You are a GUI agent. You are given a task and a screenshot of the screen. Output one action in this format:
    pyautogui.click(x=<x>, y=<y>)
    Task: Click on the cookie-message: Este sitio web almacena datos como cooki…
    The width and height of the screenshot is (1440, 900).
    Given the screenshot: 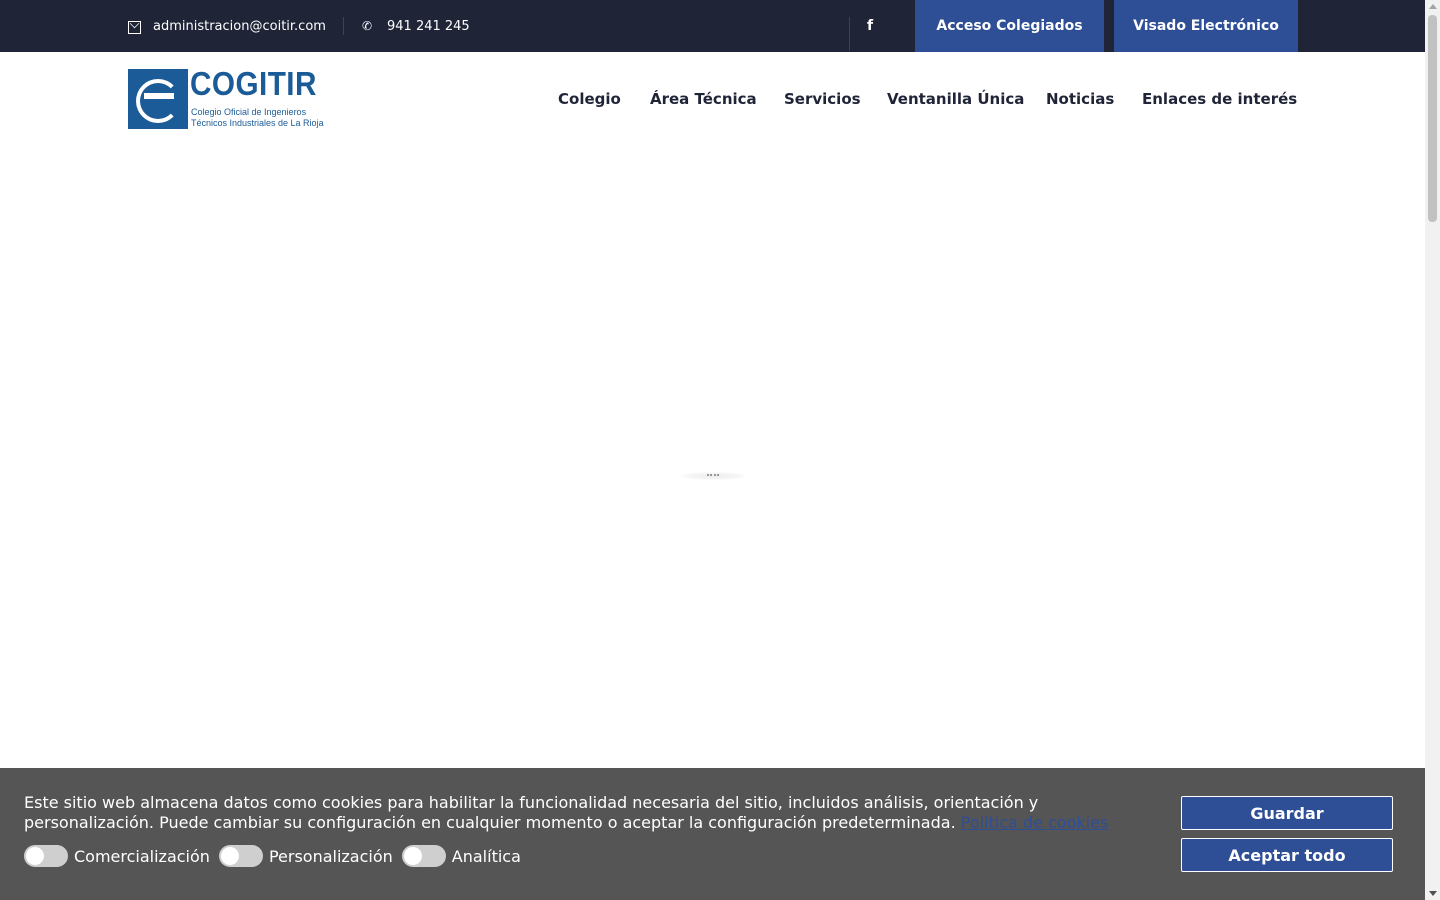 What is the action you would take?
    pyautogui.click(x=579, y=813)
    